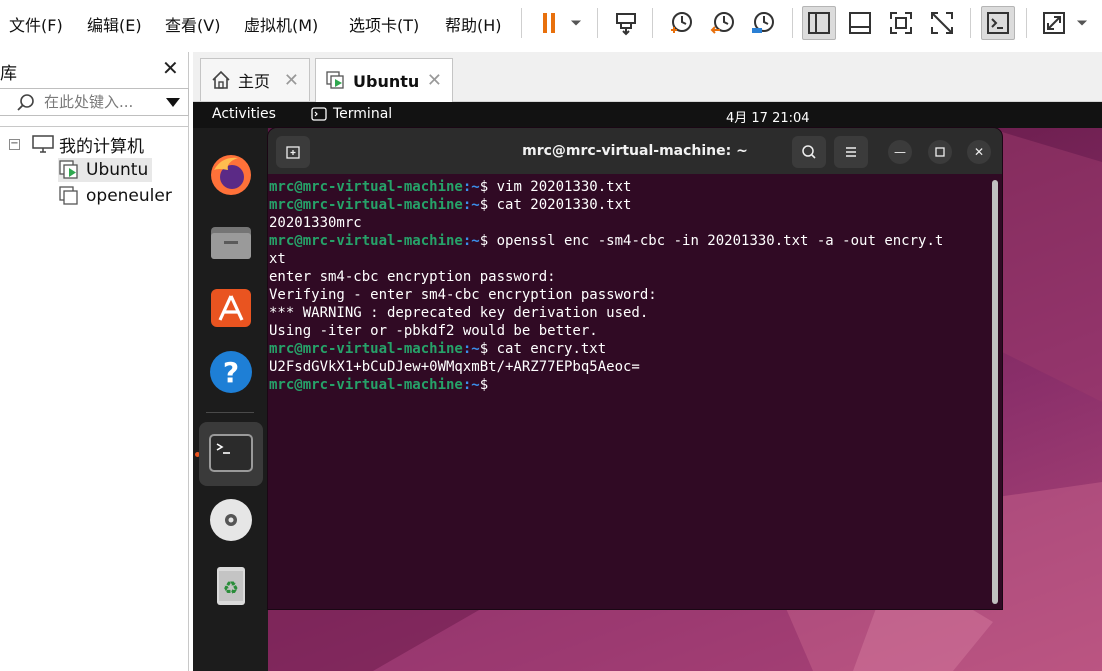 The image size is (1102, 671). Describe the element at coordinates (170, 68) in the screenshot. I see `library-close-button: ✕` at that location.